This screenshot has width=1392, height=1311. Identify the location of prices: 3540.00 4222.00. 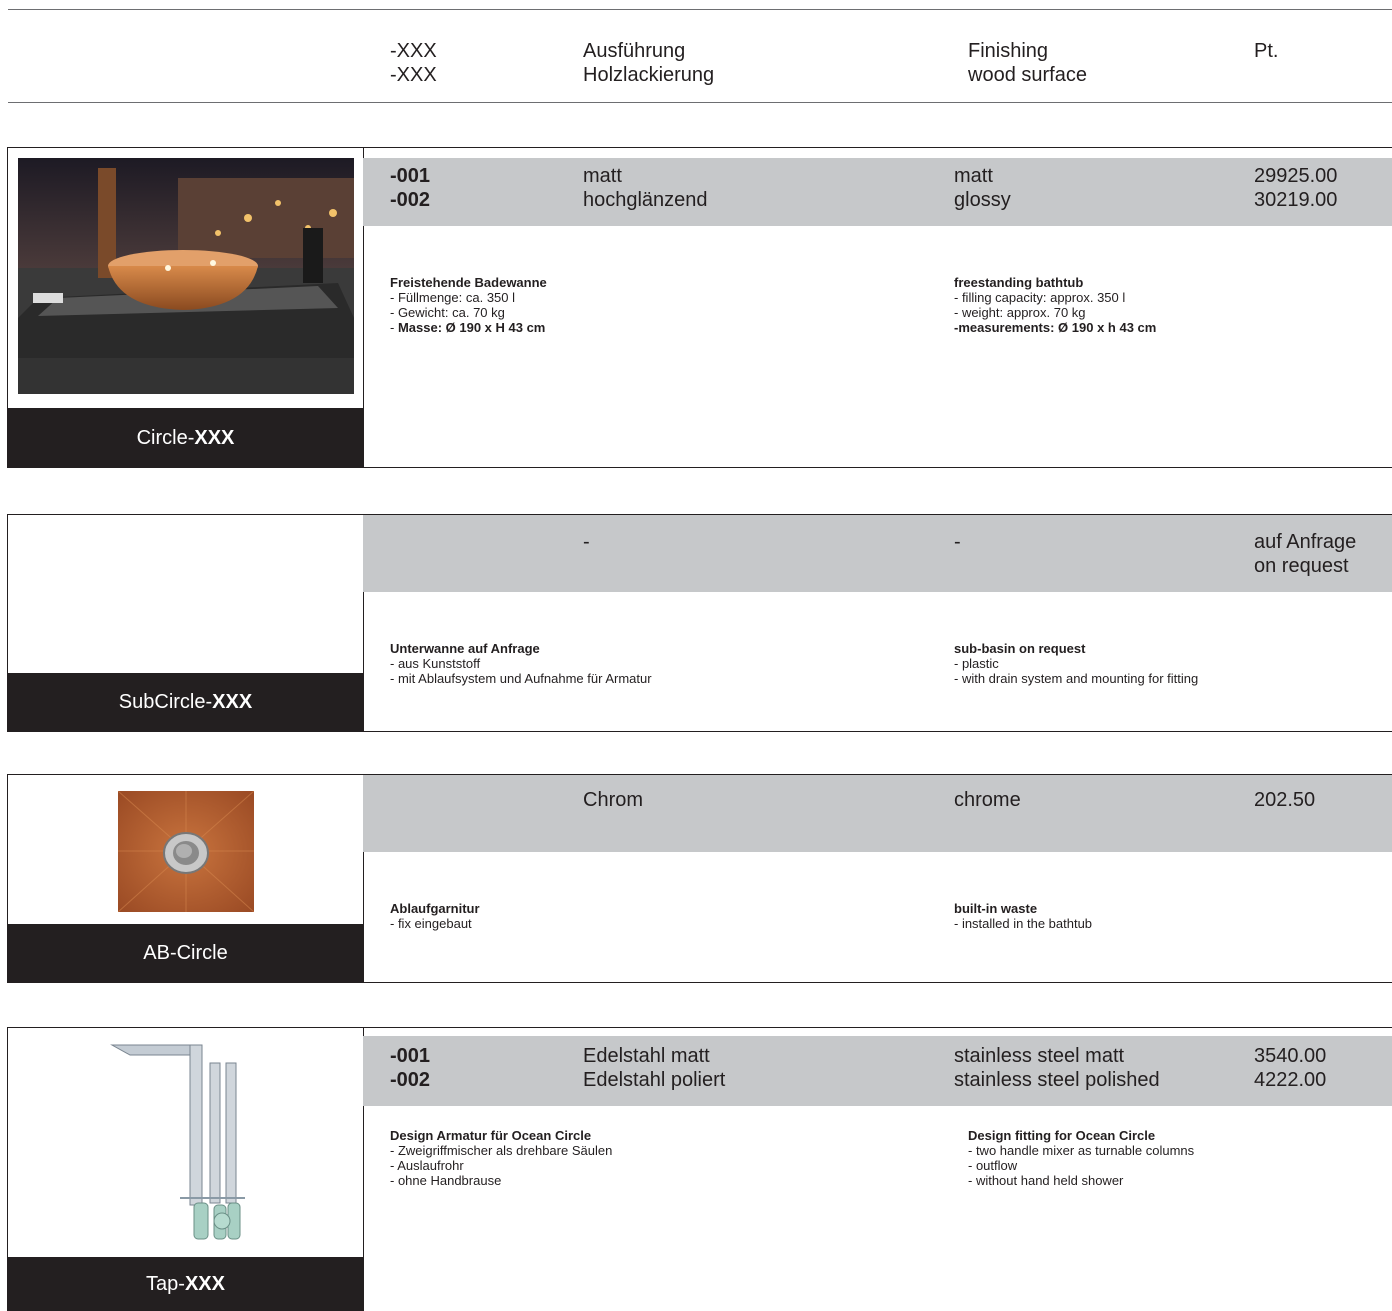
(1290, 1068).